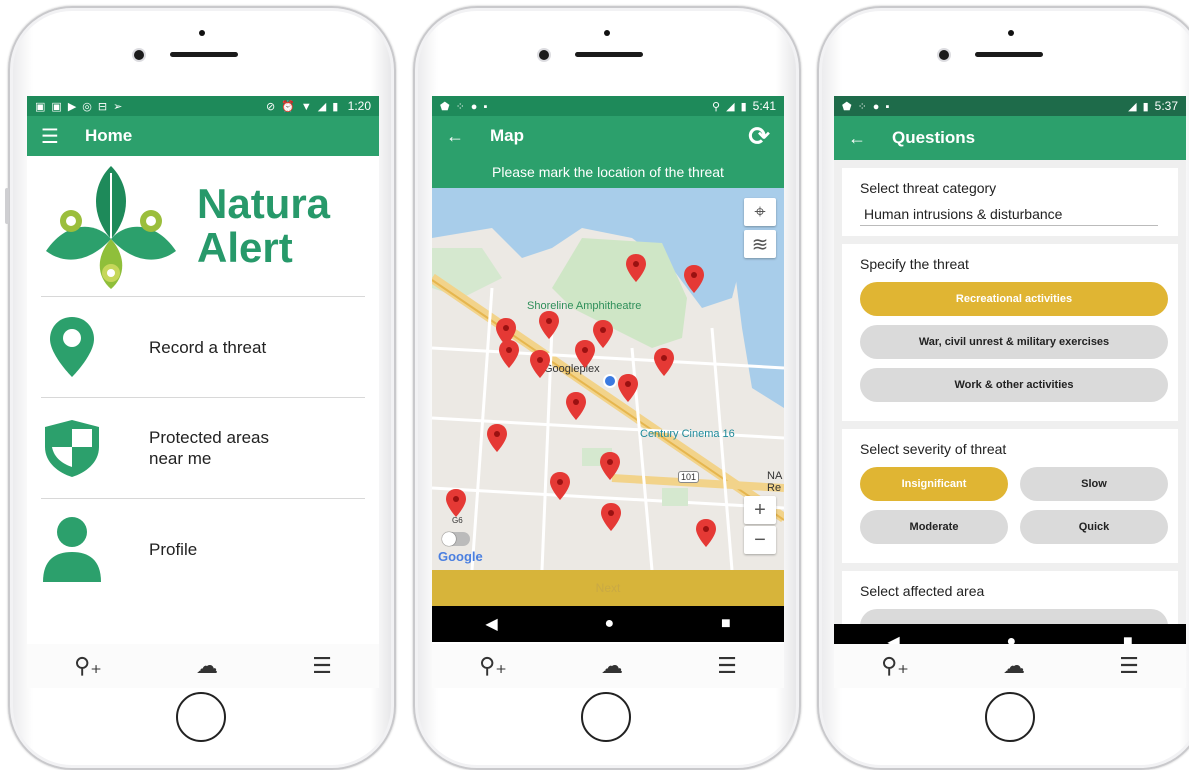 The width and height of the screenshot is (1189, 770). What do you see at coordinates (1166, 106) in the screenshot?
I see `status-time: 5:37` at bounding box center [1166, 106].